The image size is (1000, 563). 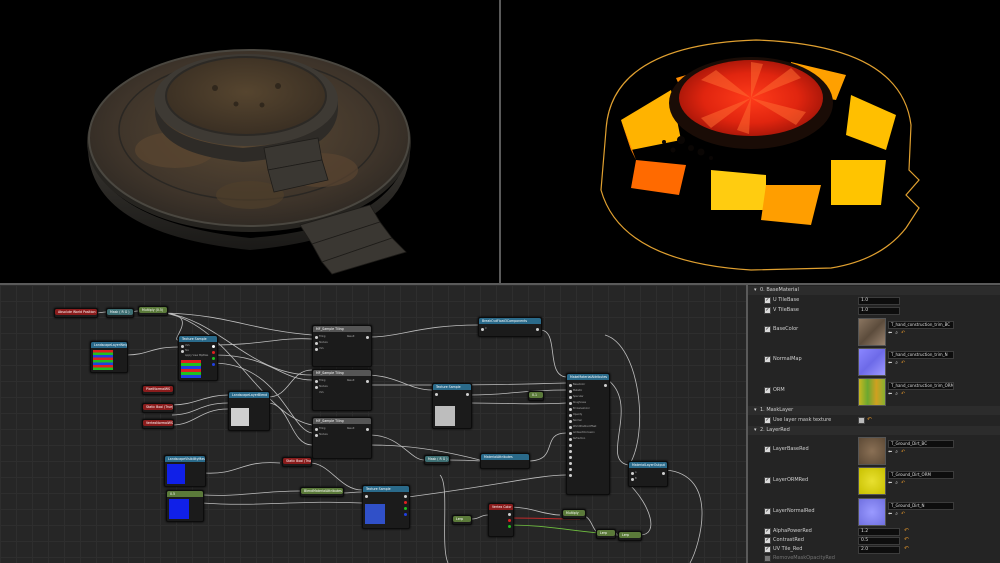 What do you see at coordinates (921, 355) in the screenshot?
I see `normalmap-asset-picker: T_hand_construction_trim_N` at bounding box center [921, 355].